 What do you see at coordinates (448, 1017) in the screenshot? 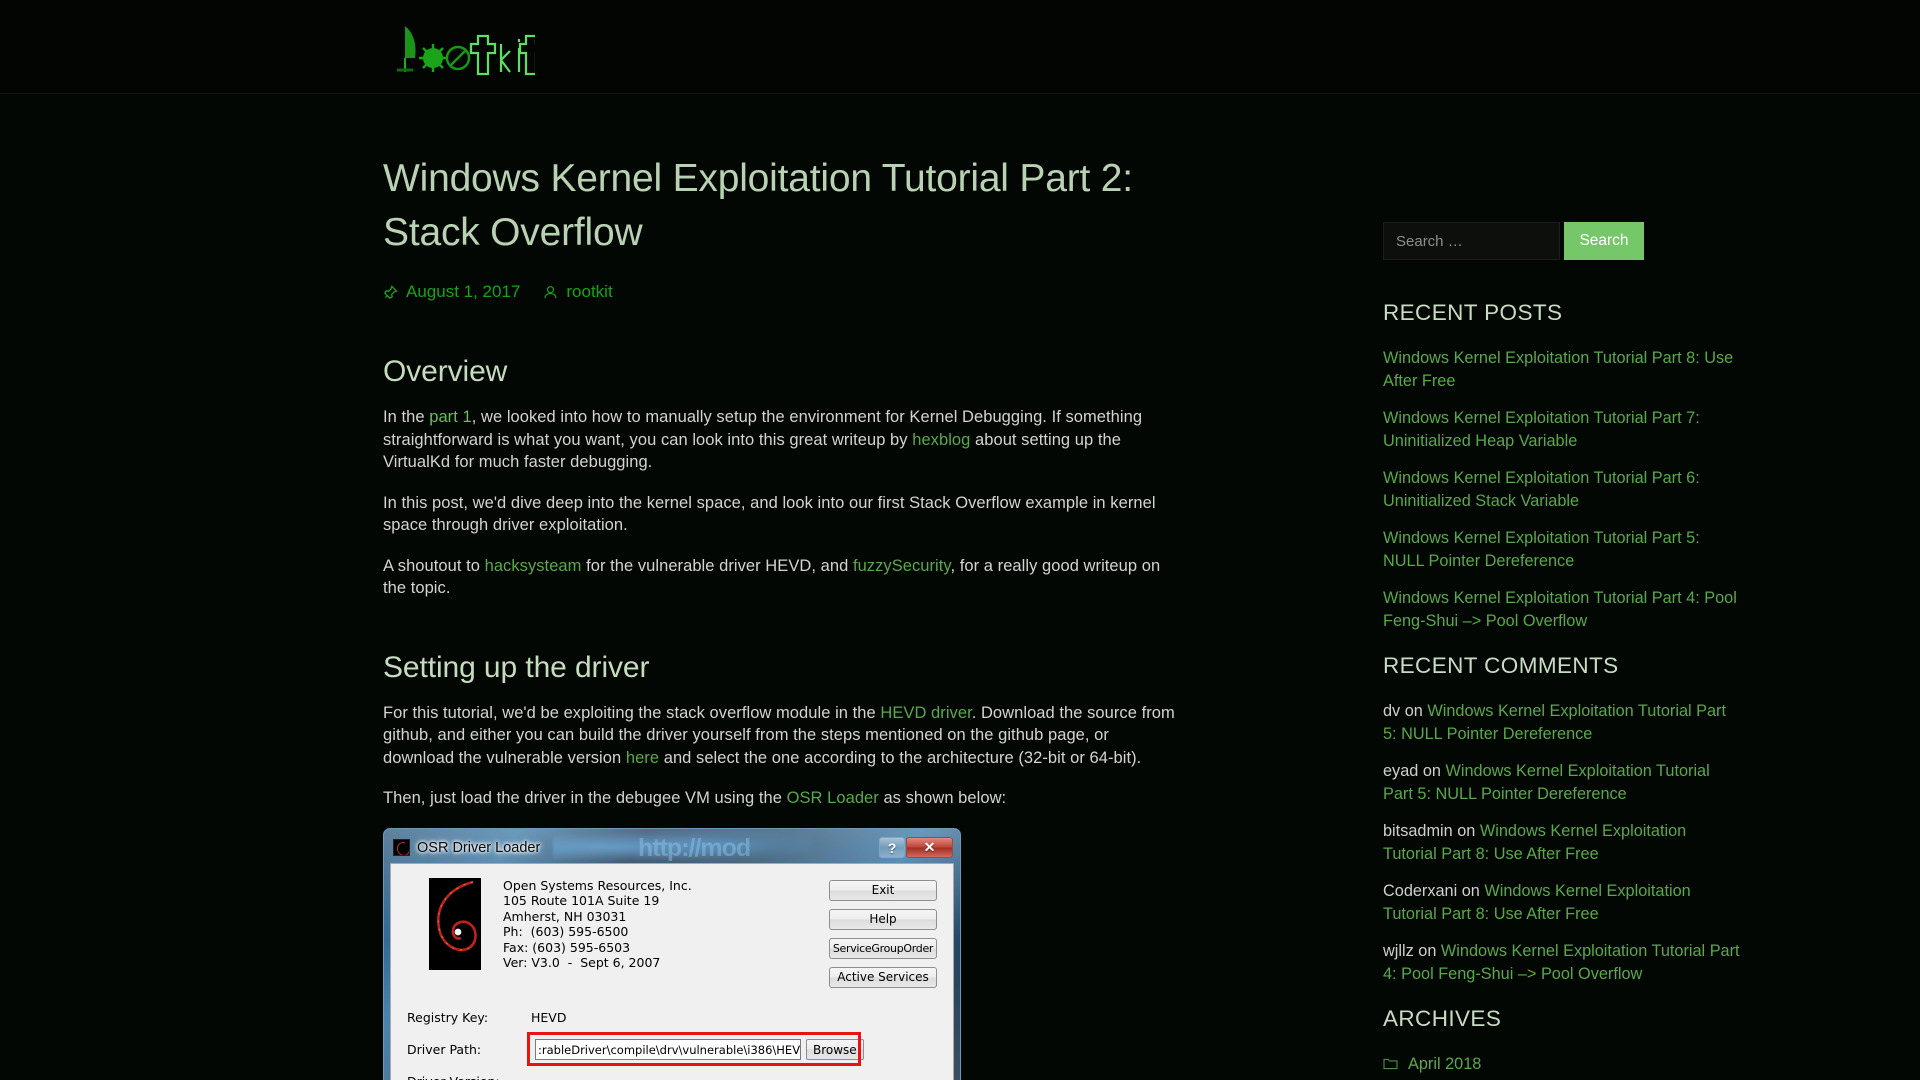
I see `registry-key-label: Registry Key:` at bounding box center [448, 1017].